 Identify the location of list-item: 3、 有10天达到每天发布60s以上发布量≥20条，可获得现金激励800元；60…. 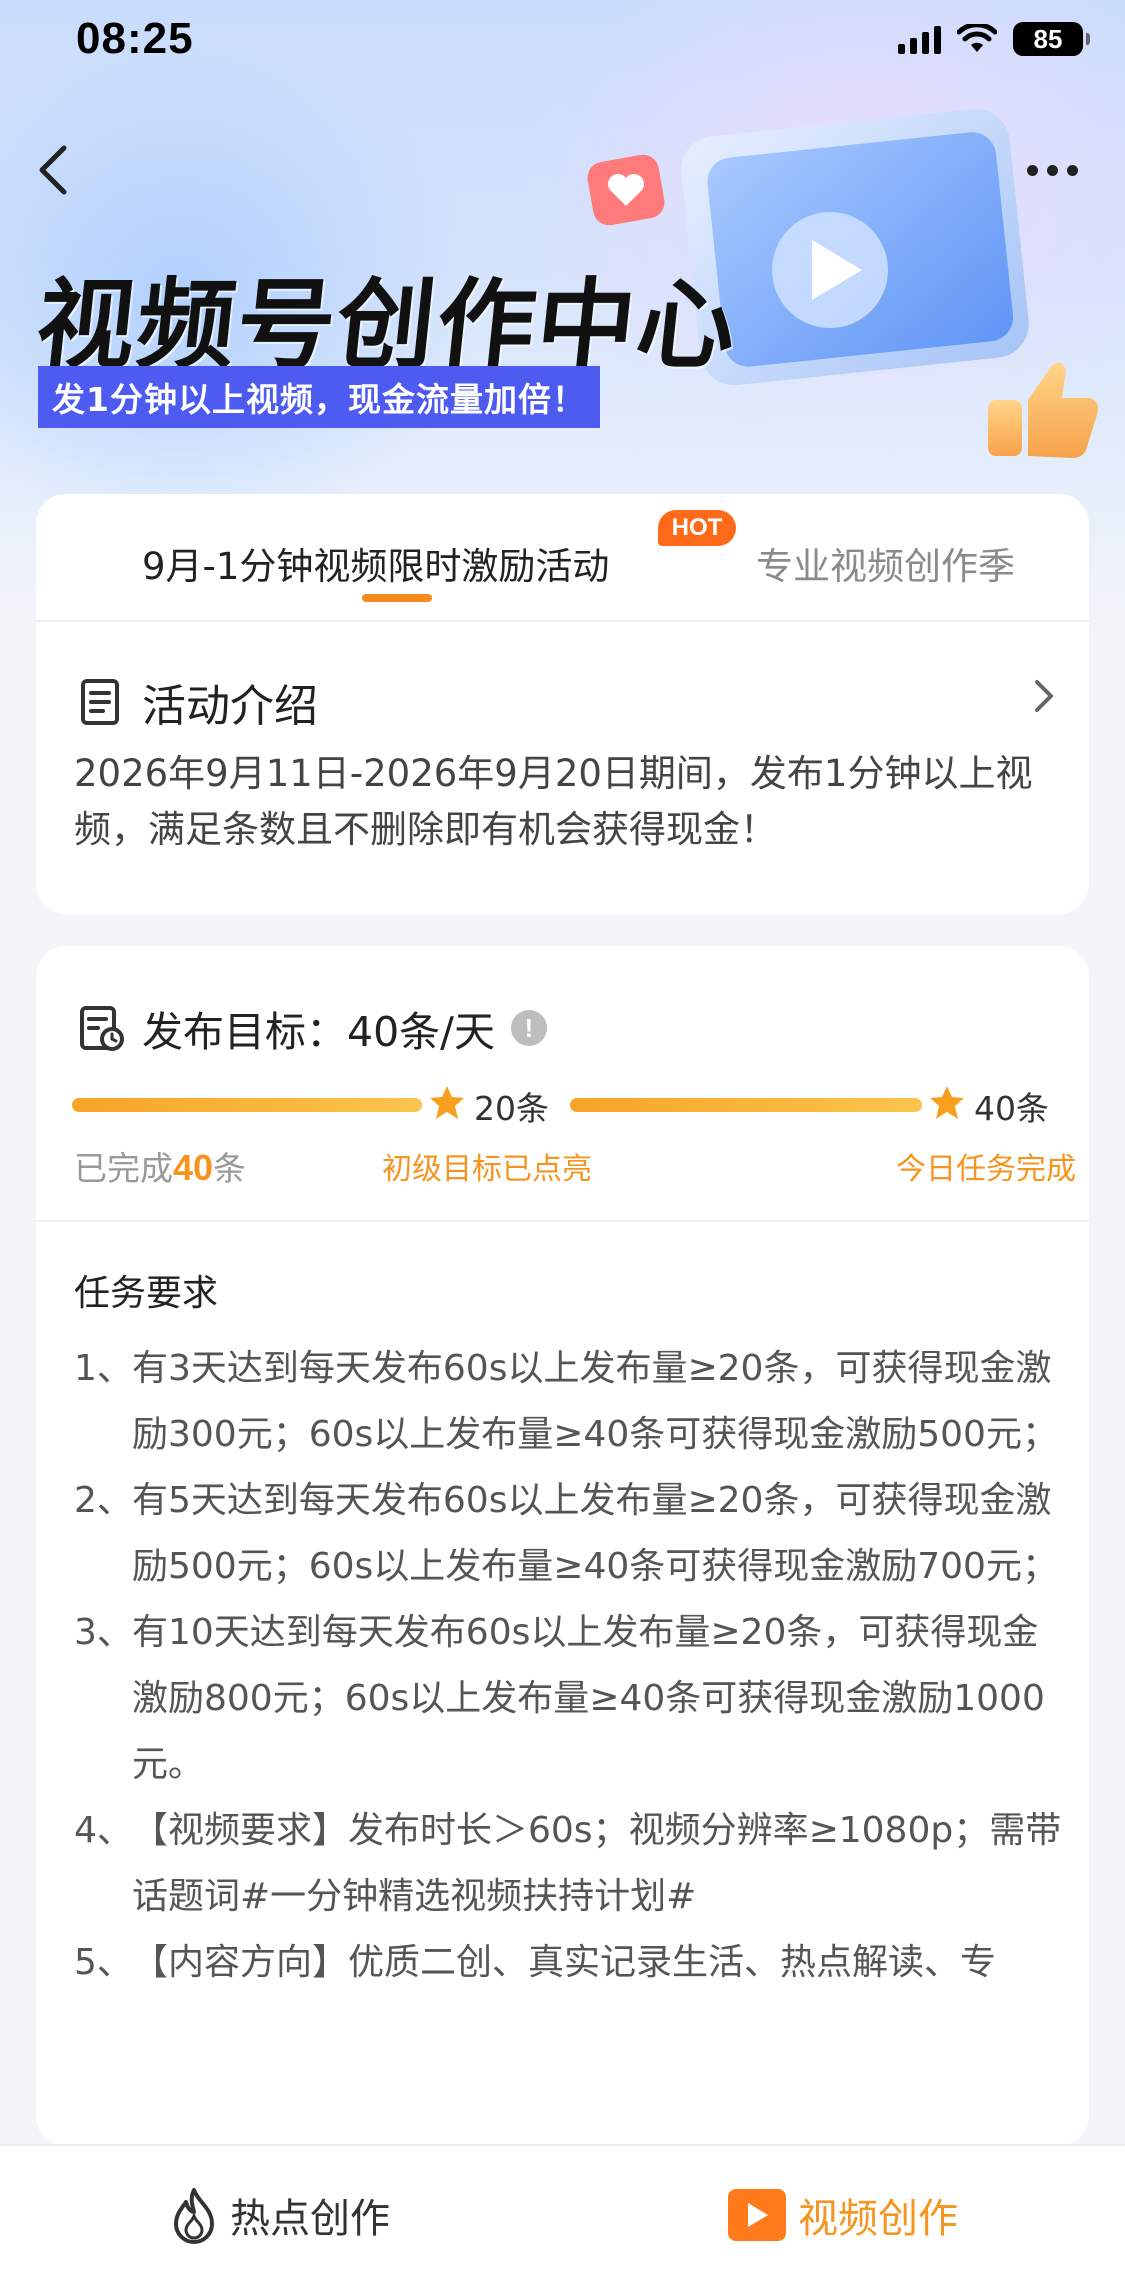
(559, 1698).